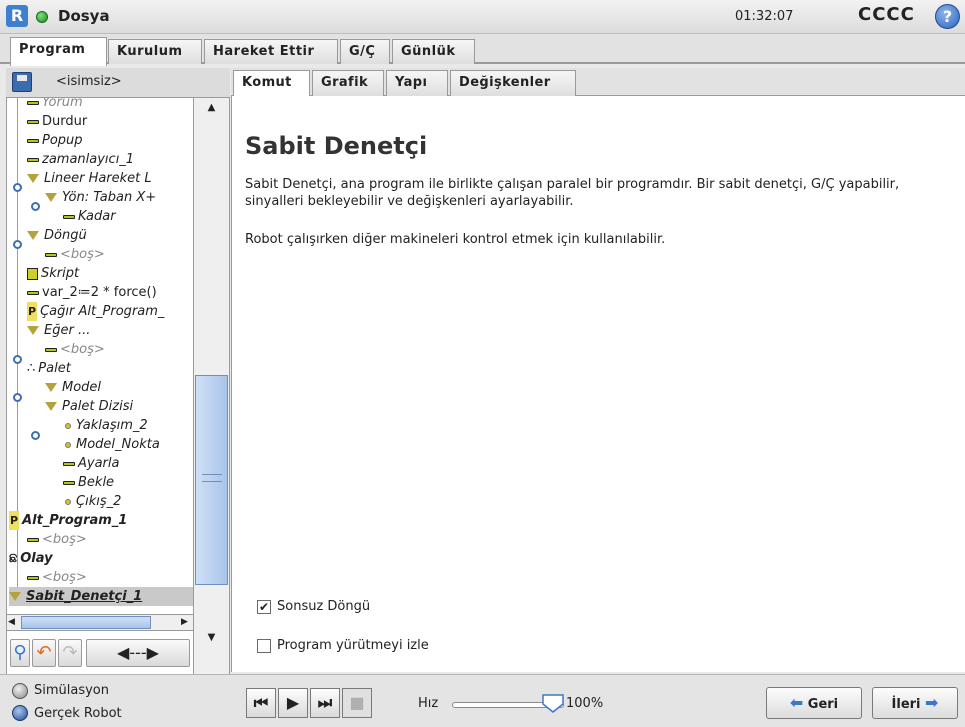 This screenshot has width=965, height=727. Describe the element at coordinates (155, 51) in the screenshot. I see `tab-kurulum: Kurulum` at that location.